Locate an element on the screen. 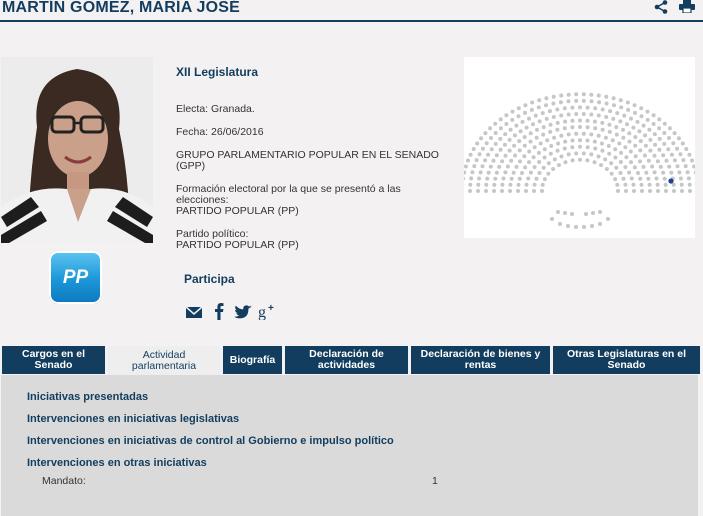 Image resolution: width=703 pixels, height=516 pixels. tab-otras-legislaturas: Otras Legislaturas en el Senado is located at coordinates (626, 360).